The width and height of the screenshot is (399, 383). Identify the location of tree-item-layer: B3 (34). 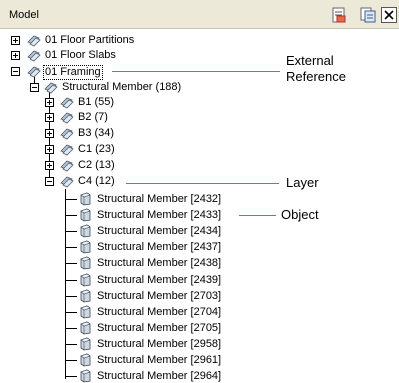
(96, 133).